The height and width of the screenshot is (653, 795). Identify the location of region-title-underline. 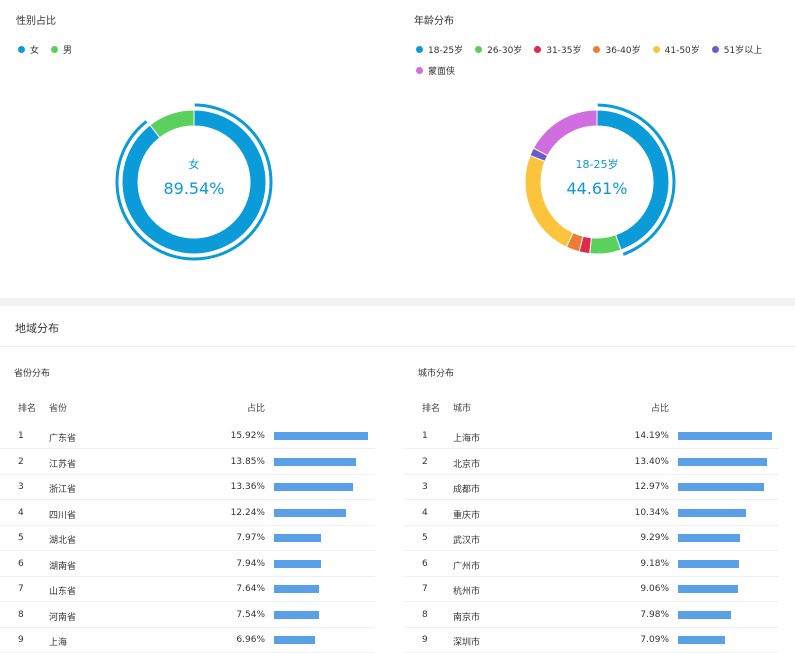
(397, 346).